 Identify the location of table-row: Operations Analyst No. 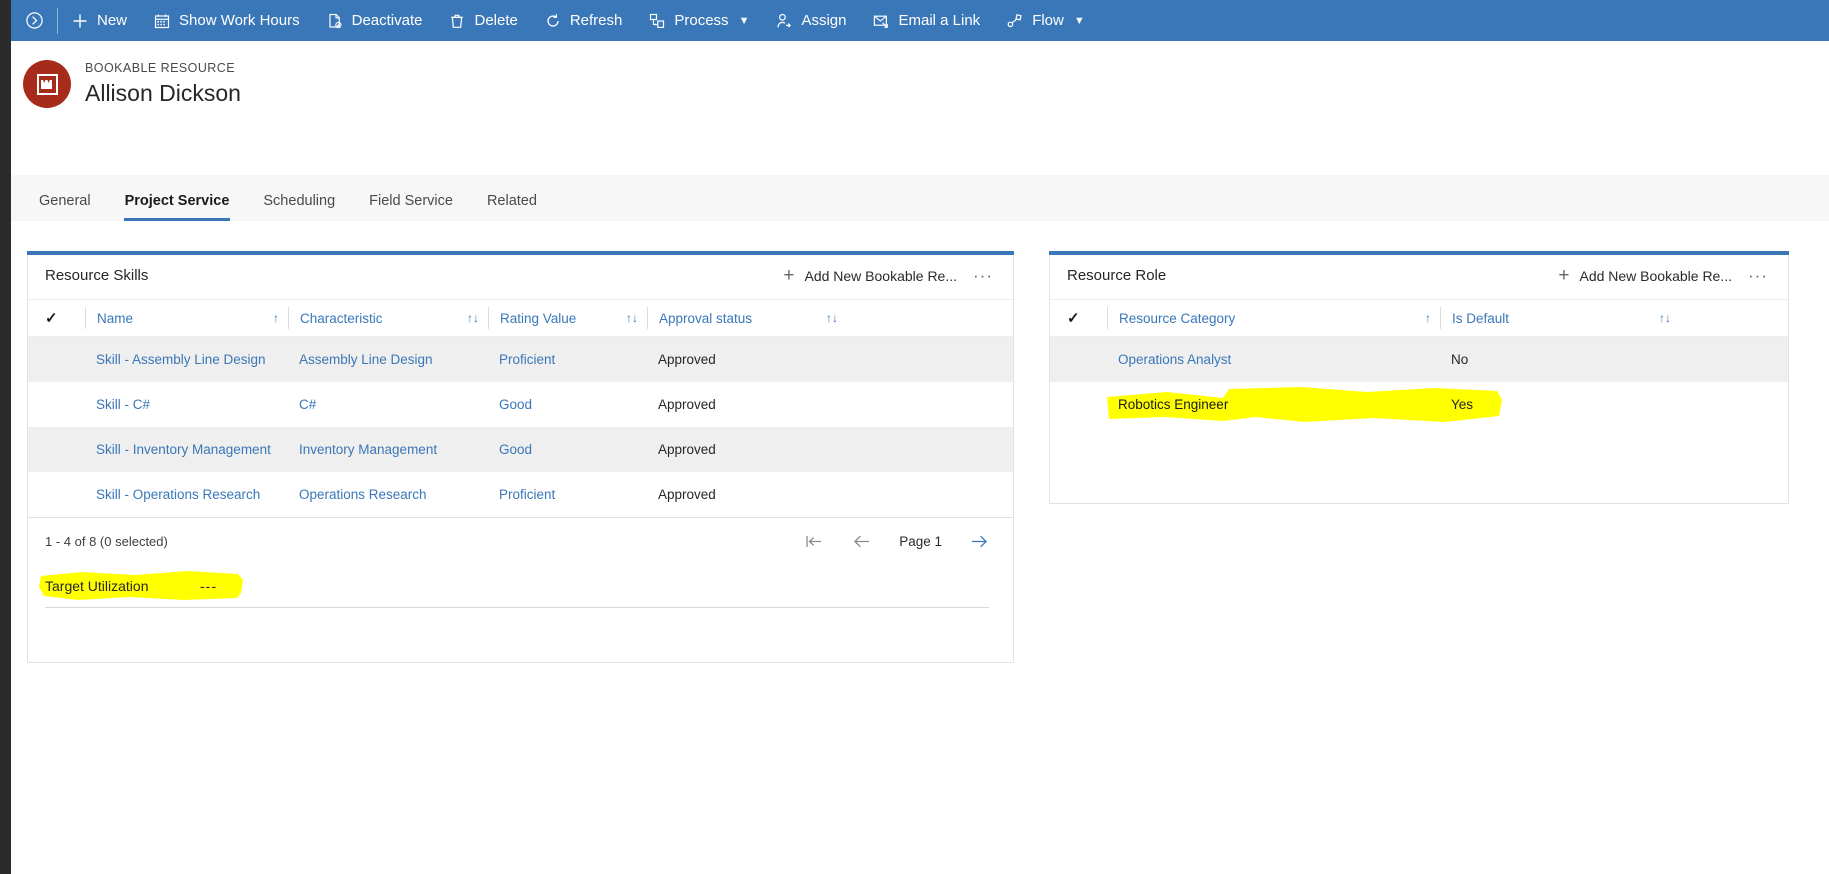
(1419, 359).